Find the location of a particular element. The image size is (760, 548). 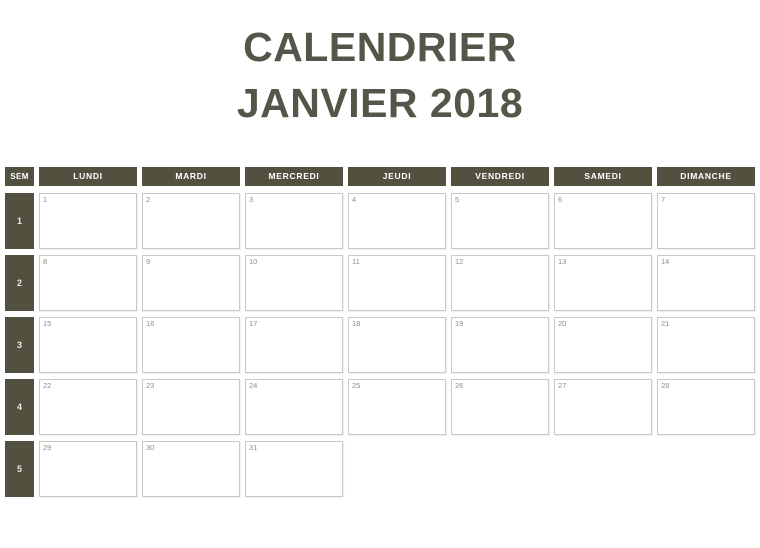

week-number-label: 5 is located at coordinates (19, 469).